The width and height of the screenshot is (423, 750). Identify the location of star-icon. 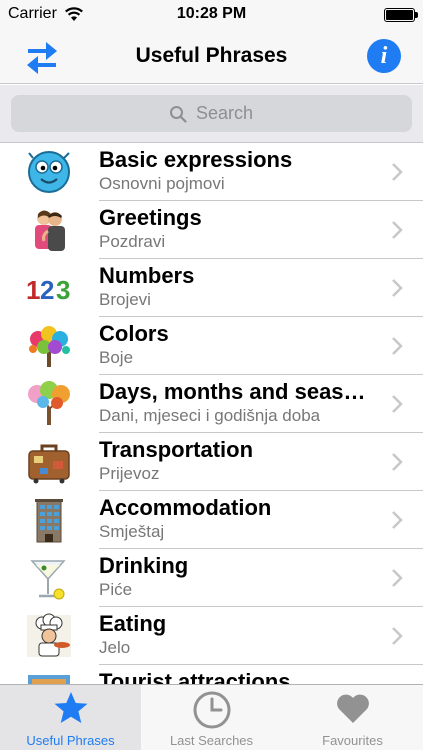
(70, 707).